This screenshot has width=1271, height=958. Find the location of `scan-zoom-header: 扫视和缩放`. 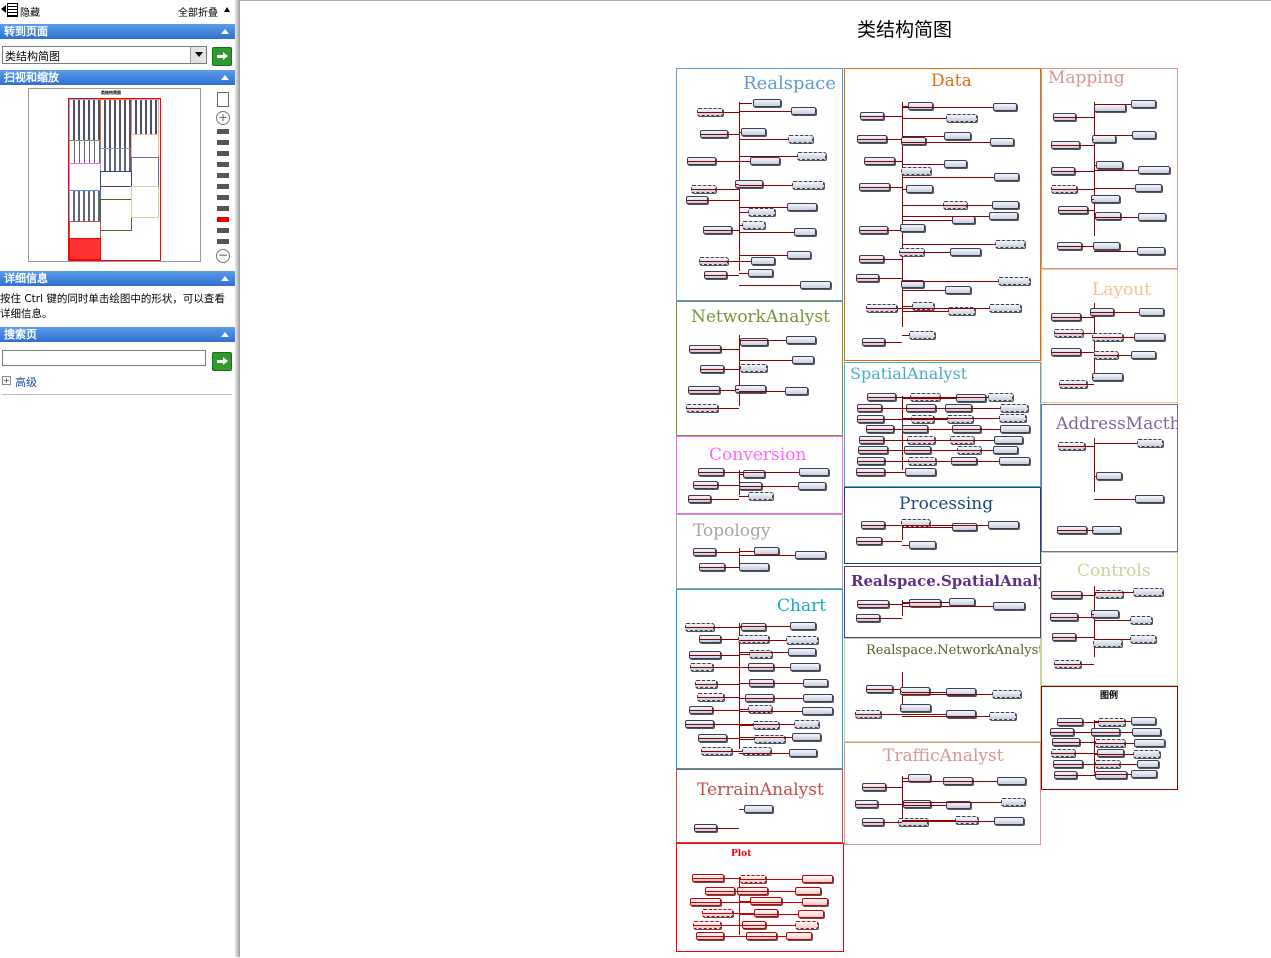

scan-zoom-header: 扫视和缩放 is located at coordinates (117, 77).